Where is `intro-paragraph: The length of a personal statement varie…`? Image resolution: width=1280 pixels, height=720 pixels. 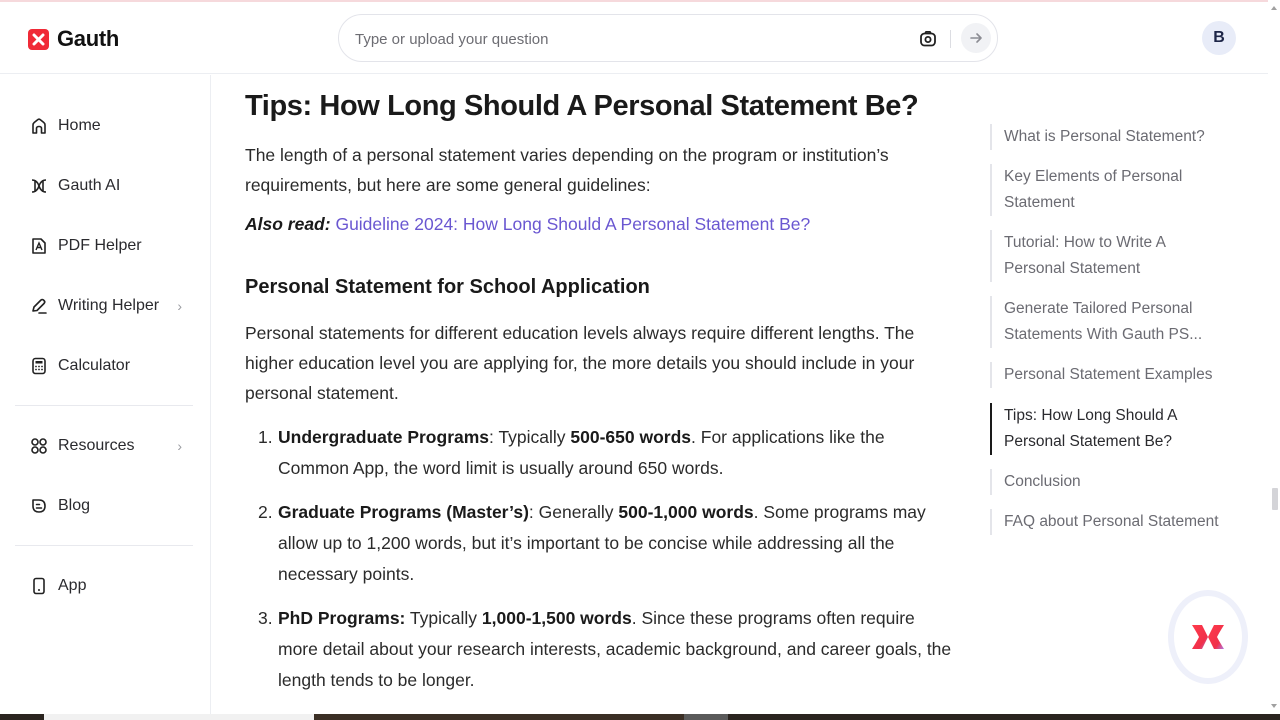 intro-paragraph: The length of a personal statement varie… is located at coordinates (567, 170).